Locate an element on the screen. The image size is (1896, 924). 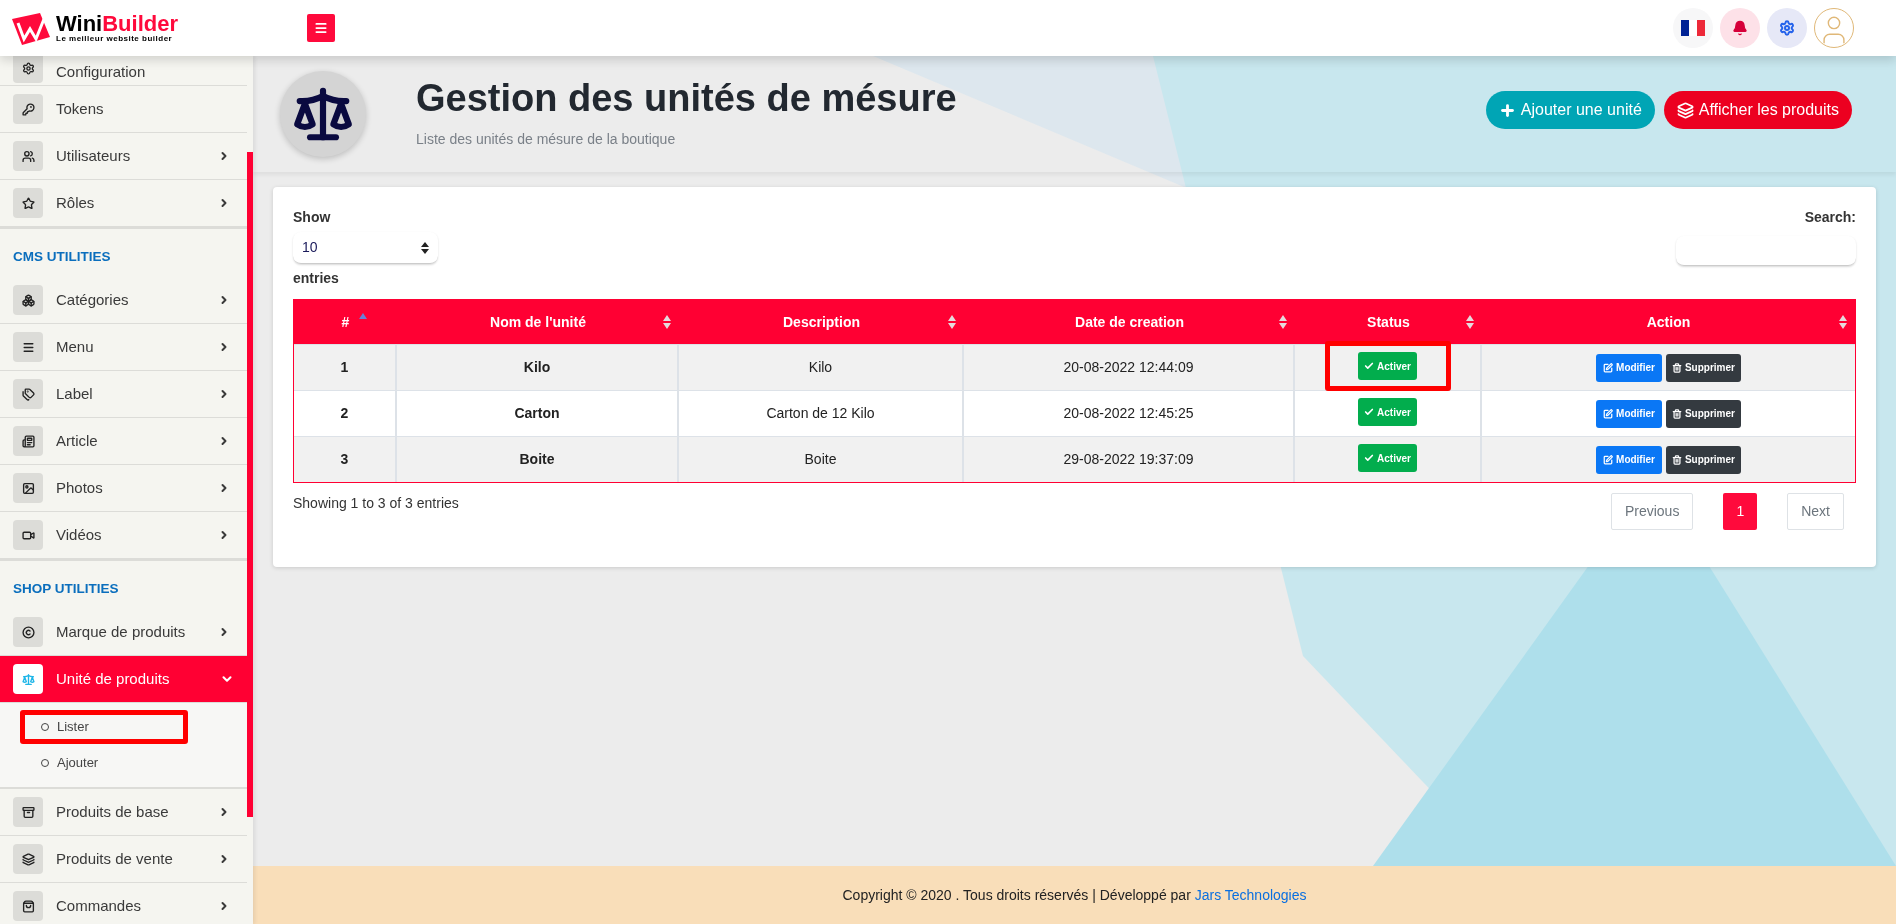
notifications-button is located at coordinates (1740, 28).